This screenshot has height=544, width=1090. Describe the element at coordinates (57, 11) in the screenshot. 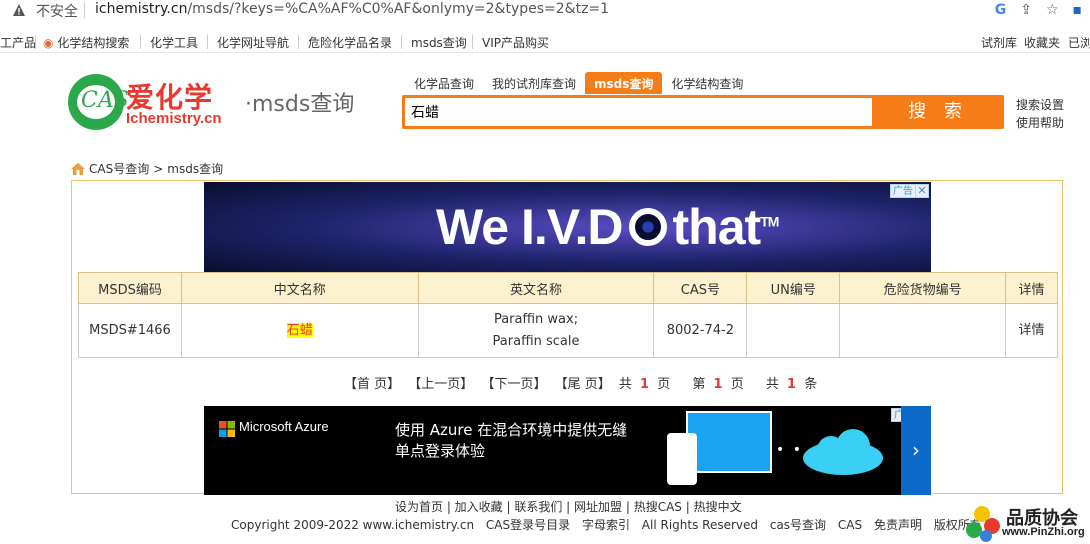

I see `insecure-label: 不安全` at that location.